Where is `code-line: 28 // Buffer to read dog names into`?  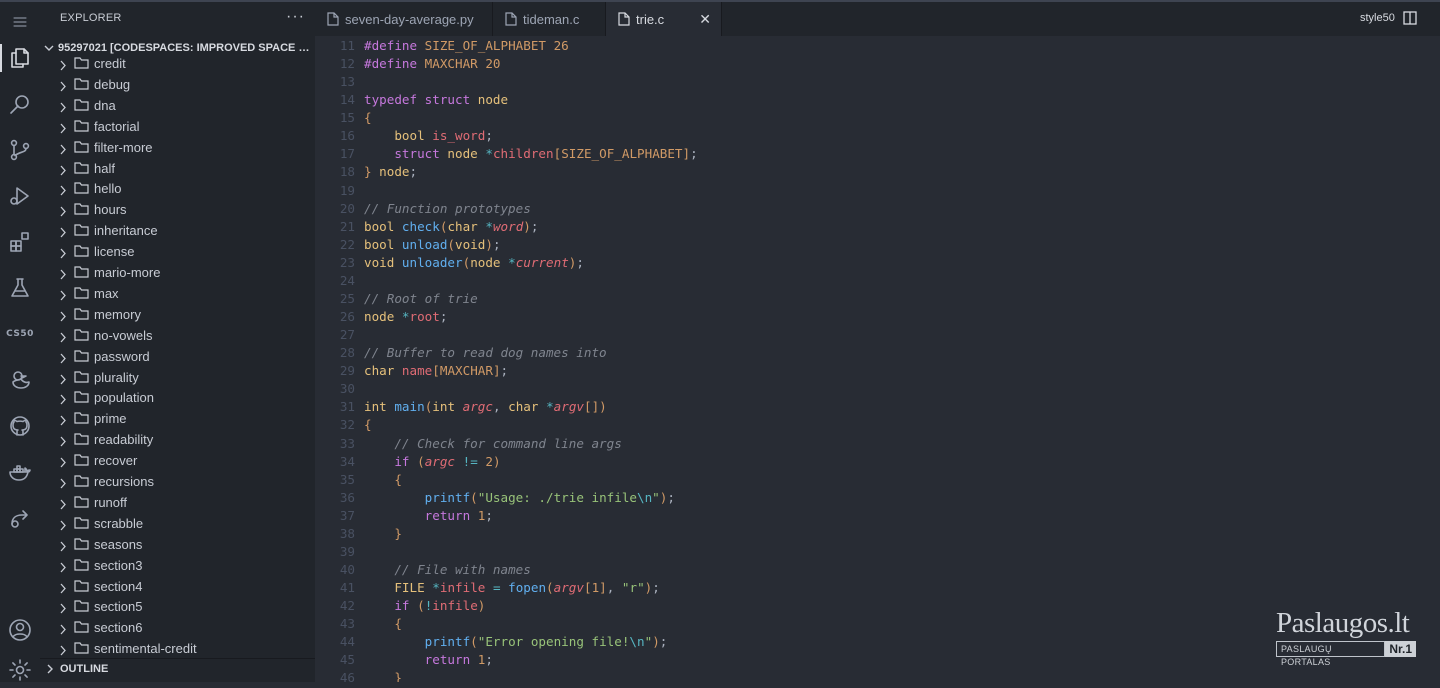 code-line: 28 // Buffer to read dog names into is located at coordinates (877, 353).